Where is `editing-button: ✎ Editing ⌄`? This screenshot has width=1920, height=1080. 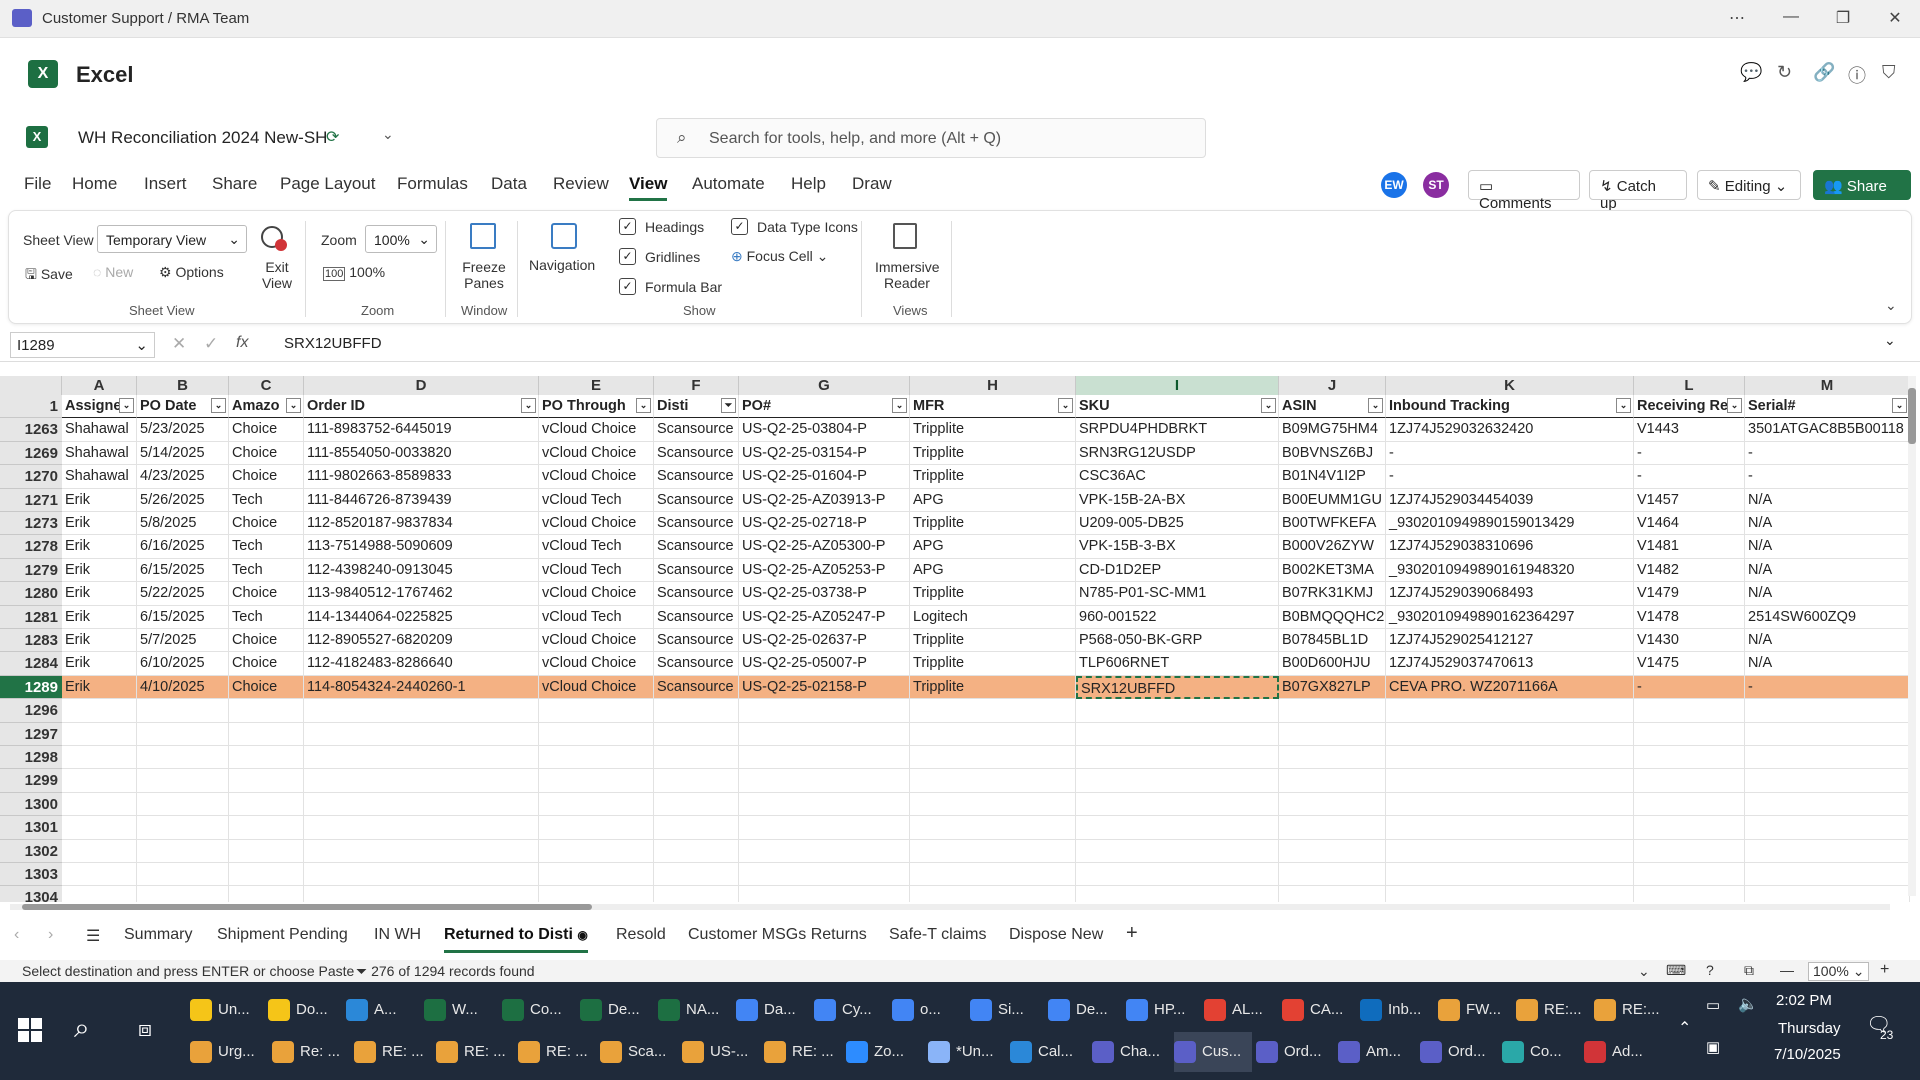 editing-button: ✎ Editing ⌄ is located at coordinates (1749, 185).